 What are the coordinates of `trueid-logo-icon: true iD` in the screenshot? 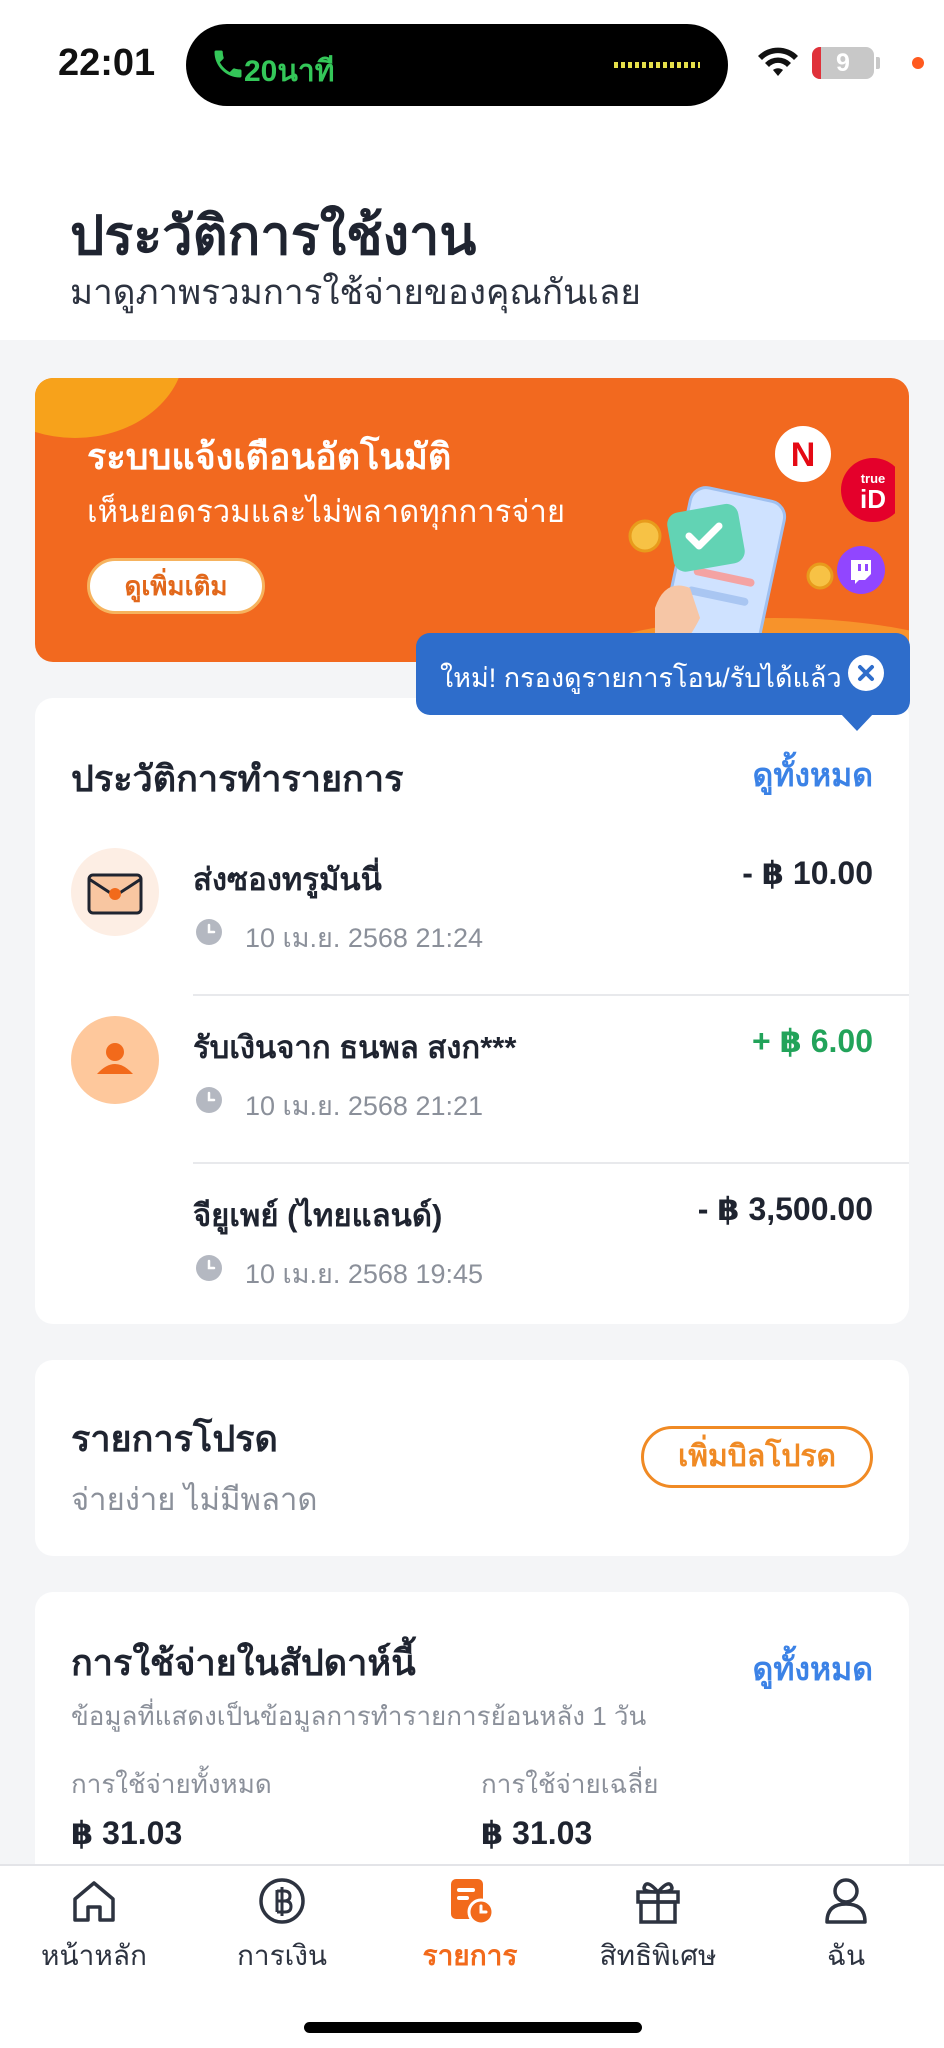 It's located at (868, 490).